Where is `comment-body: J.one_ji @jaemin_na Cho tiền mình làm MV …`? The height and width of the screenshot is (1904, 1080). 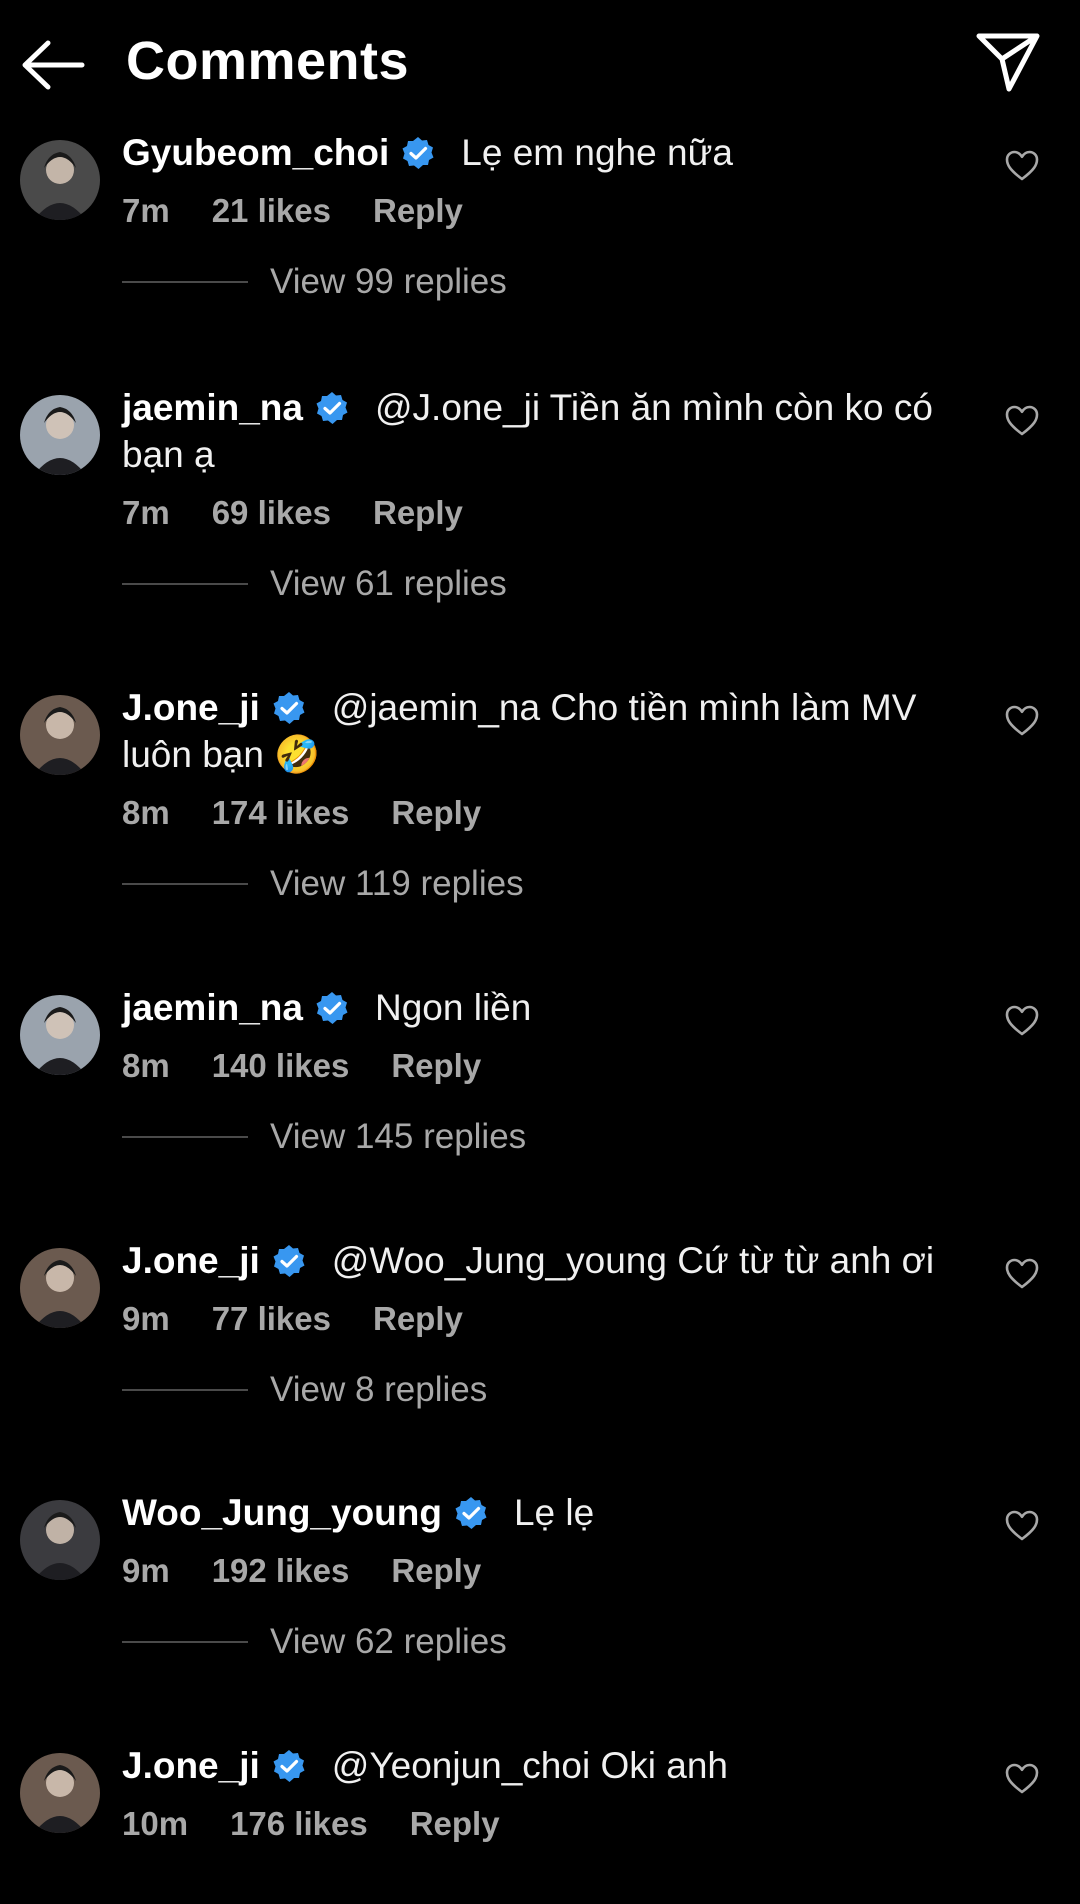
comment-body: J.one_ji @jaemin_na Cho tiền mình làm MV … is located at coordinates (542, 731).